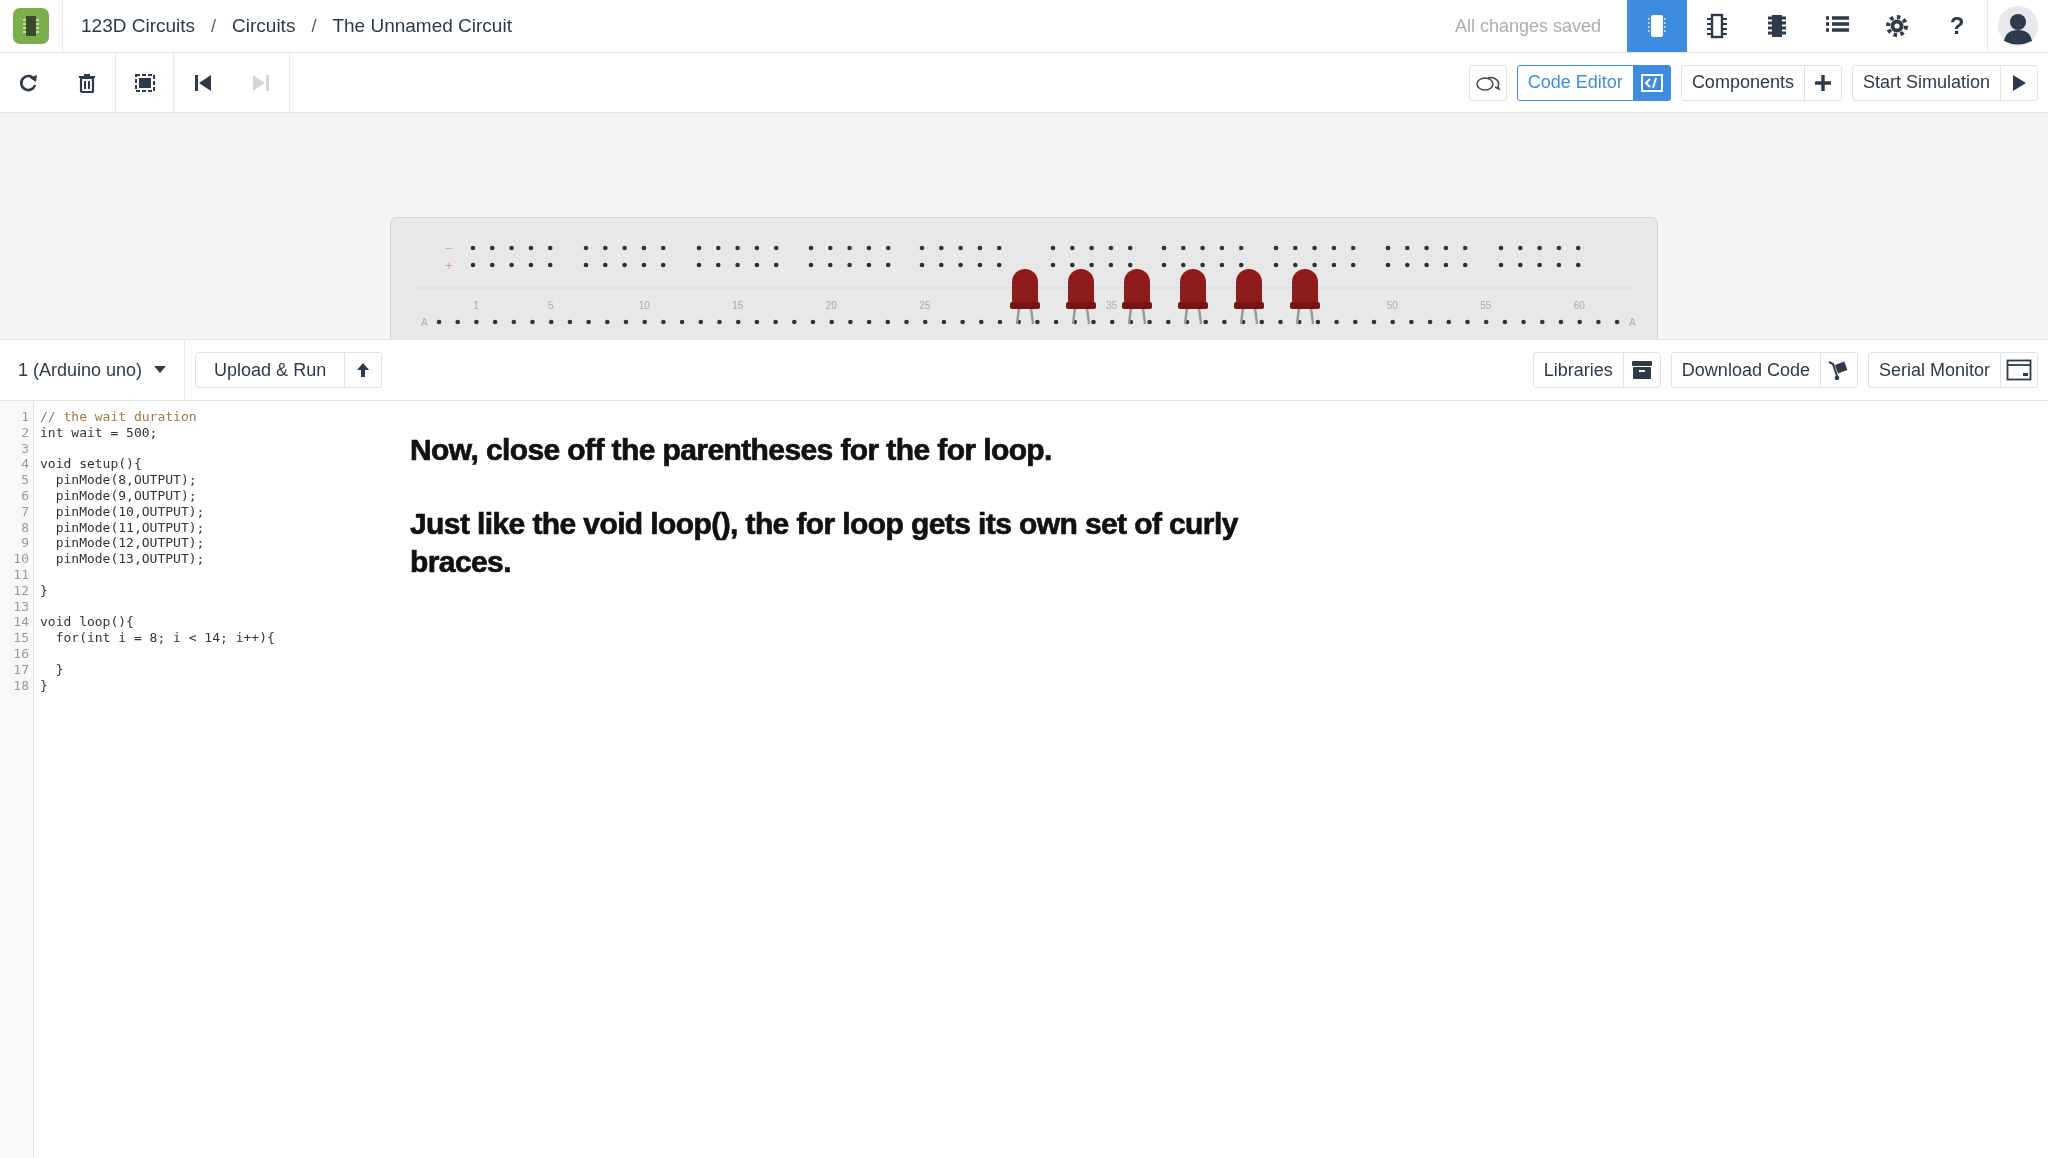 The image size is (2048, 1158). I want to click on archive-box-icon, so click(1641, 370).